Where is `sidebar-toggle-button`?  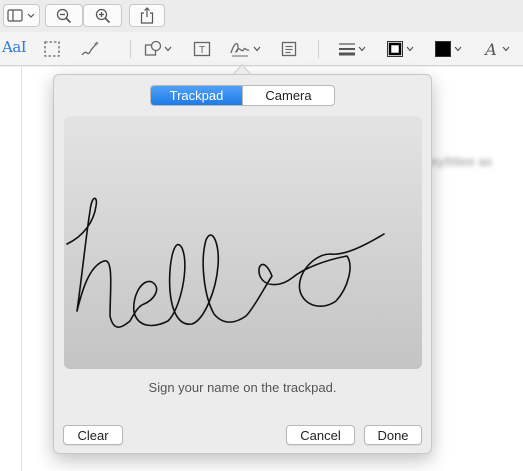 sidebar-toggle-button is located at coordinates (21, 15).